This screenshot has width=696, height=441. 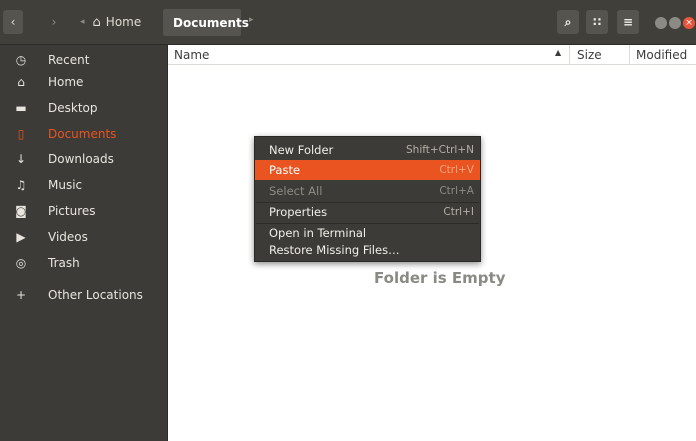 I want to click on close-button: ×, so click(x=689, y=23).